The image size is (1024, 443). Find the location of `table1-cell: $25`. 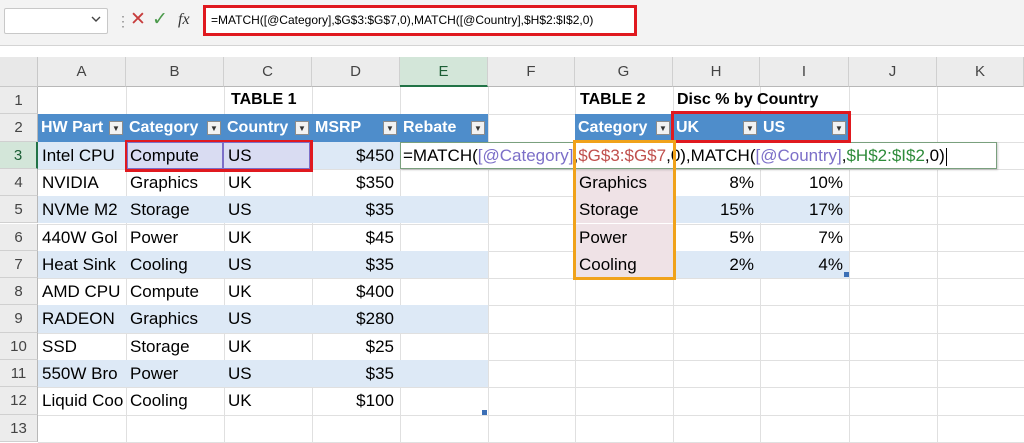

table1-cell: $25 is located at coordinates (356, 346).